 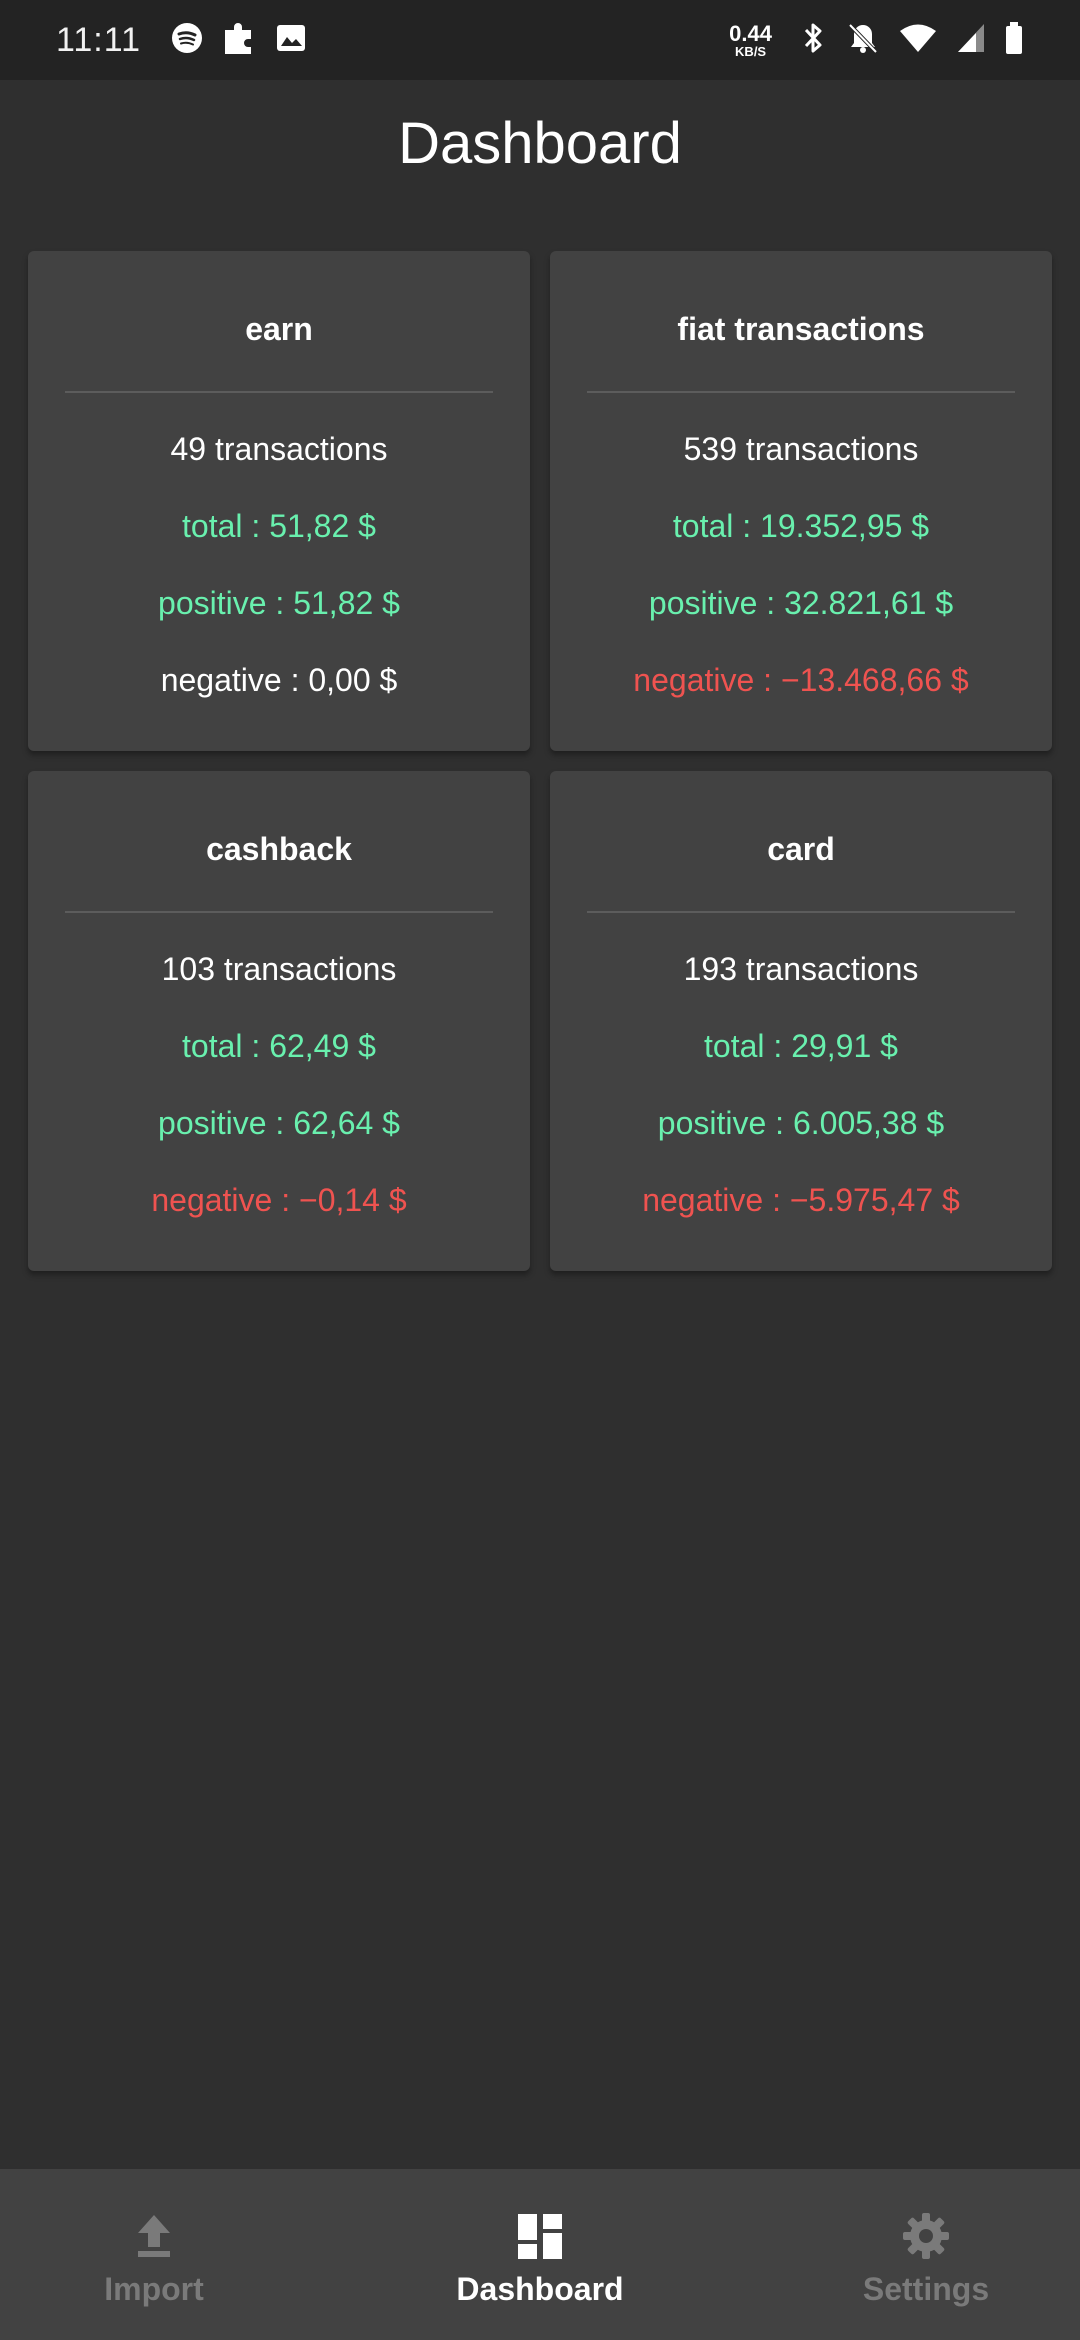 I want to click on card-transactions: 539 transactions, so click(x=801, y=449).